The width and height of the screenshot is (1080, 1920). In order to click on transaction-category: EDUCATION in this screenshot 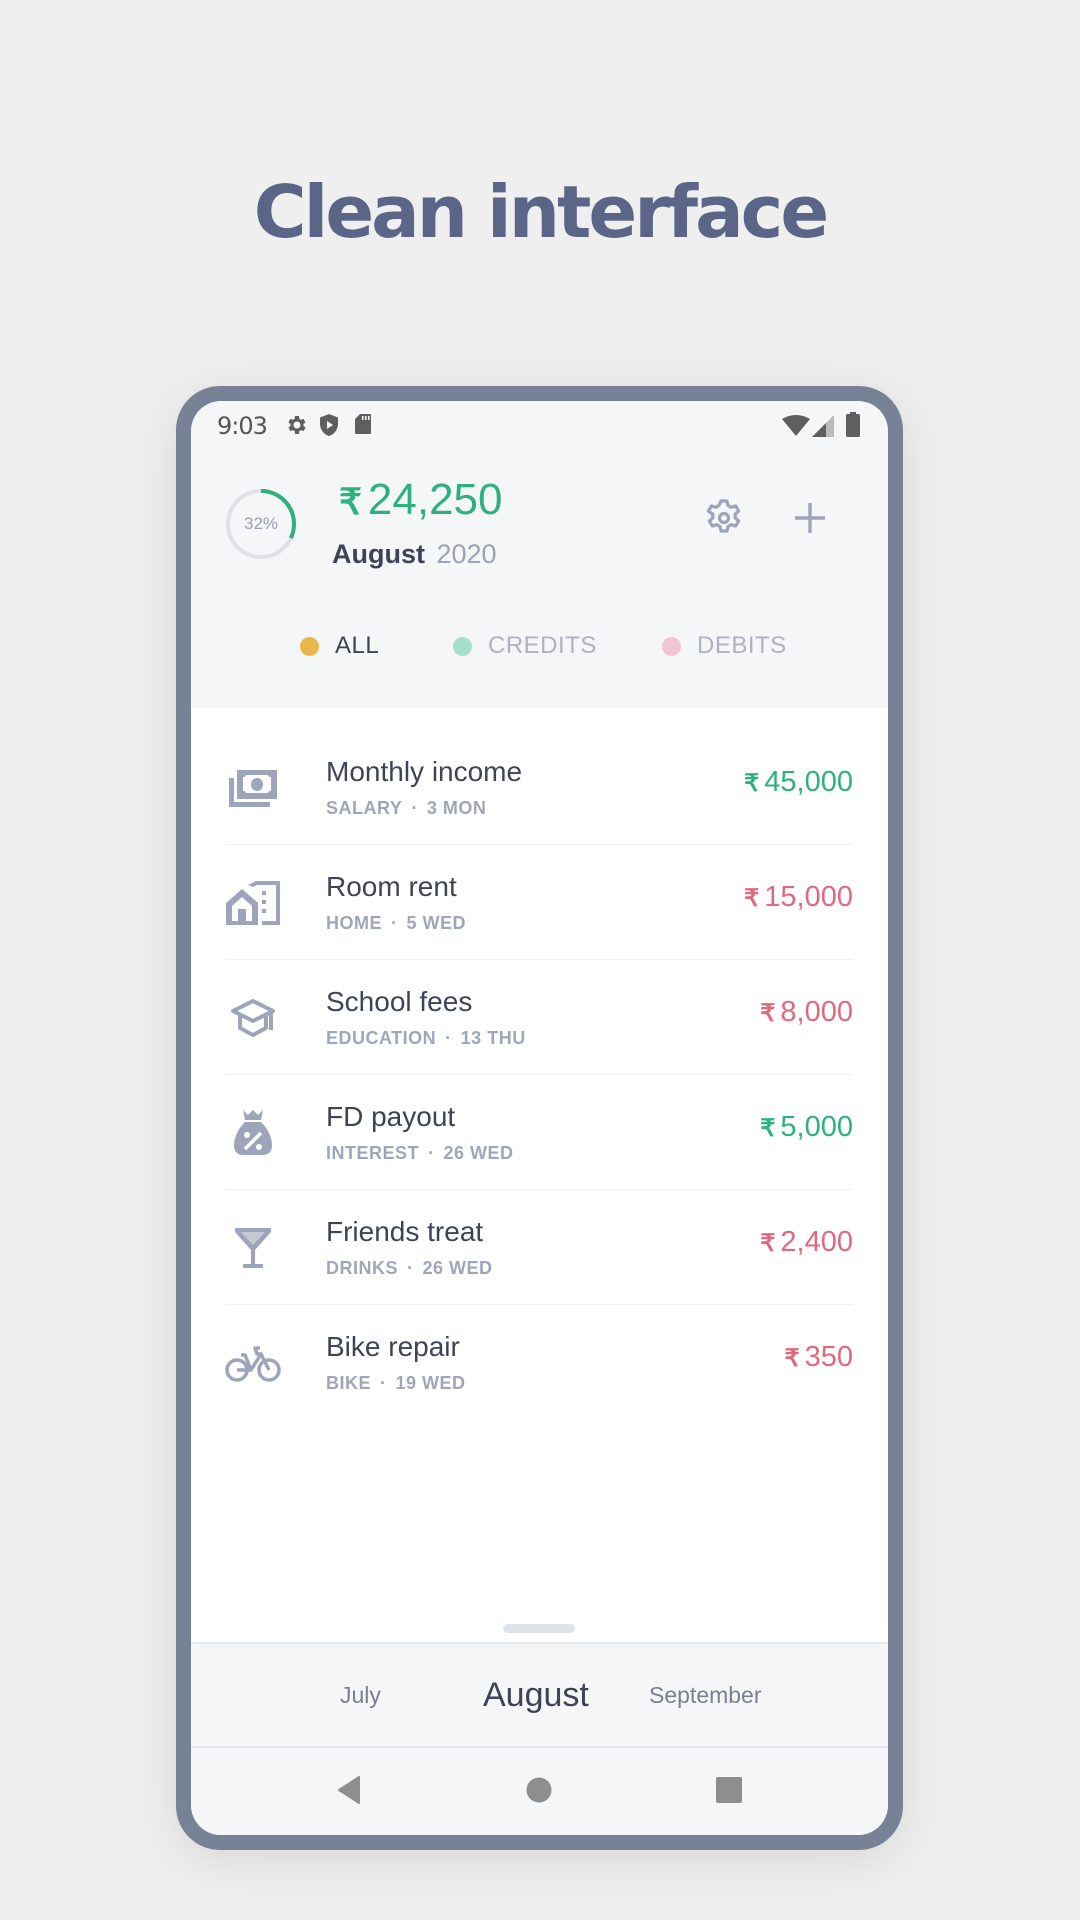, I will do `click(381, 1038)`.